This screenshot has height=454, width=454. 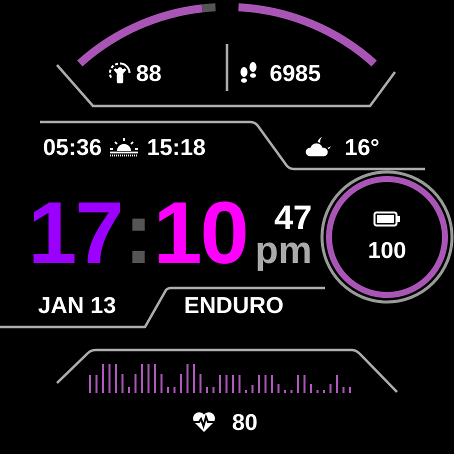 I want to click on date: JAN 13, so click(x=77, y=305).